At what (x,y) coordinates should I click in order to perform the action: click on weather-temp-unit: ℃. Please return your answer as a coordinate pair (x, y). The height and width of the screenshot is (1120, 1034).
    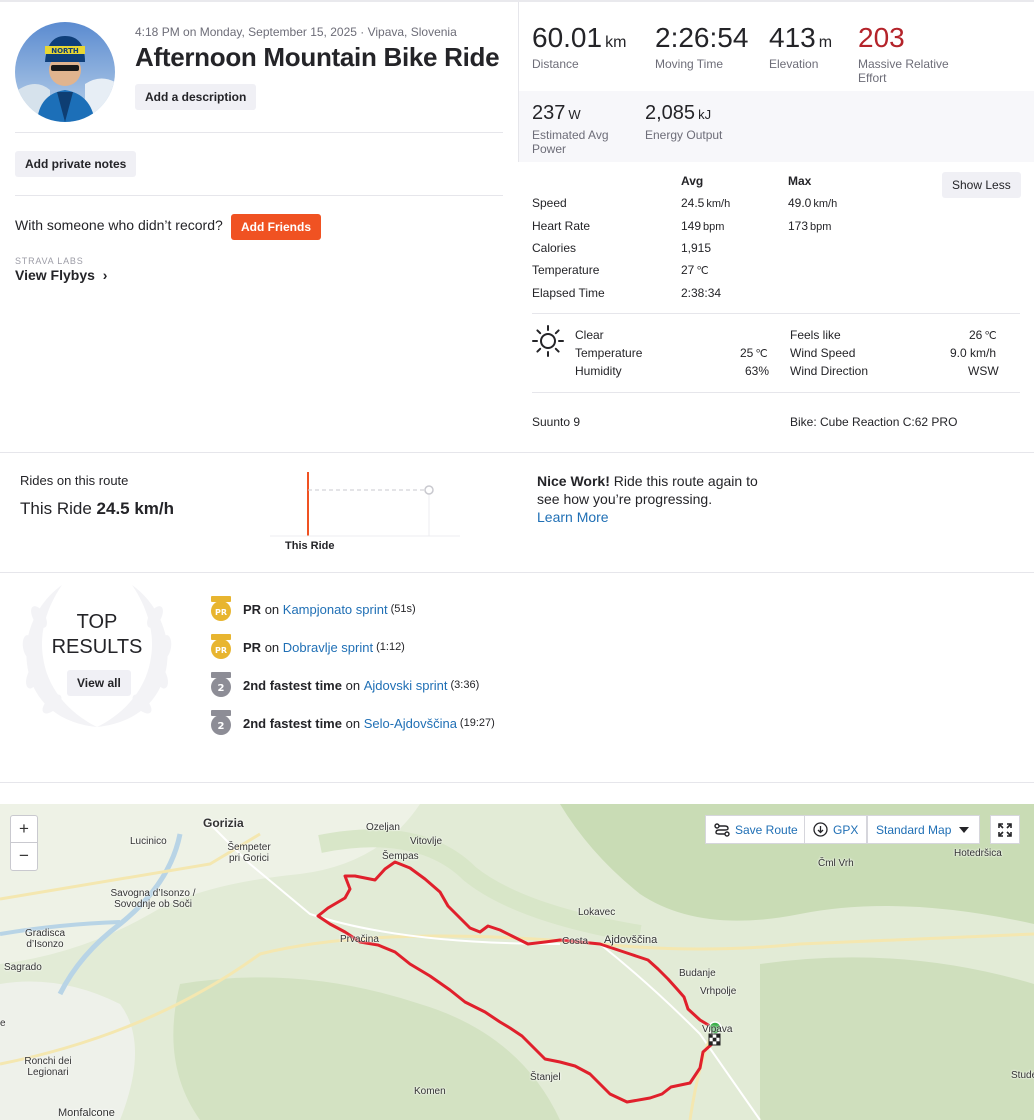
    Looking at the image, I should click on (761, 354).